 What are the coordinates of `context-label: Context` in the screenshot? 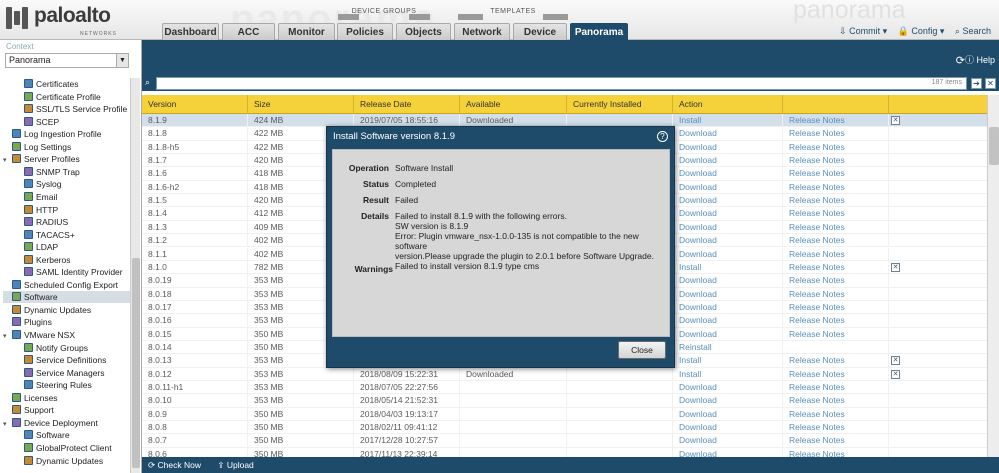 It's located at (20, 46).